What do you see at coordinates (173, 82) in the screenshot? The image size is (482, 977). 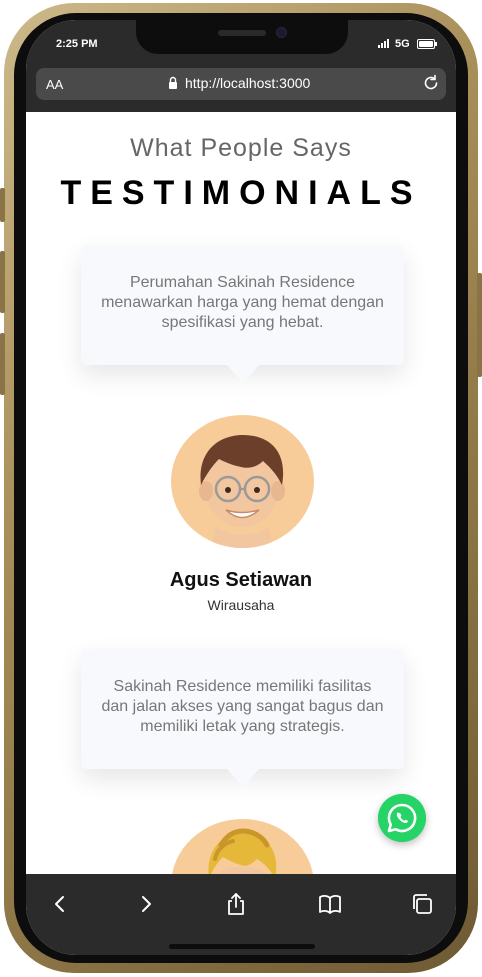 I see `lock-icon` at bounding box center [173, 82].